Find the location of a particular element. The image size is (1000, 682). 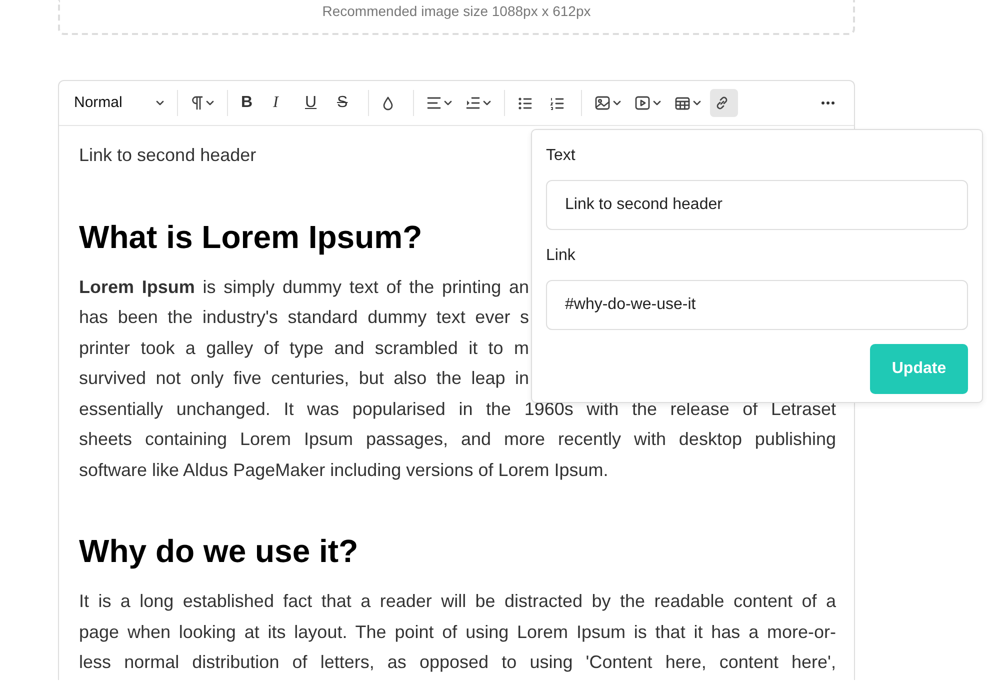

play-icon is located at coordinates (642, 103).